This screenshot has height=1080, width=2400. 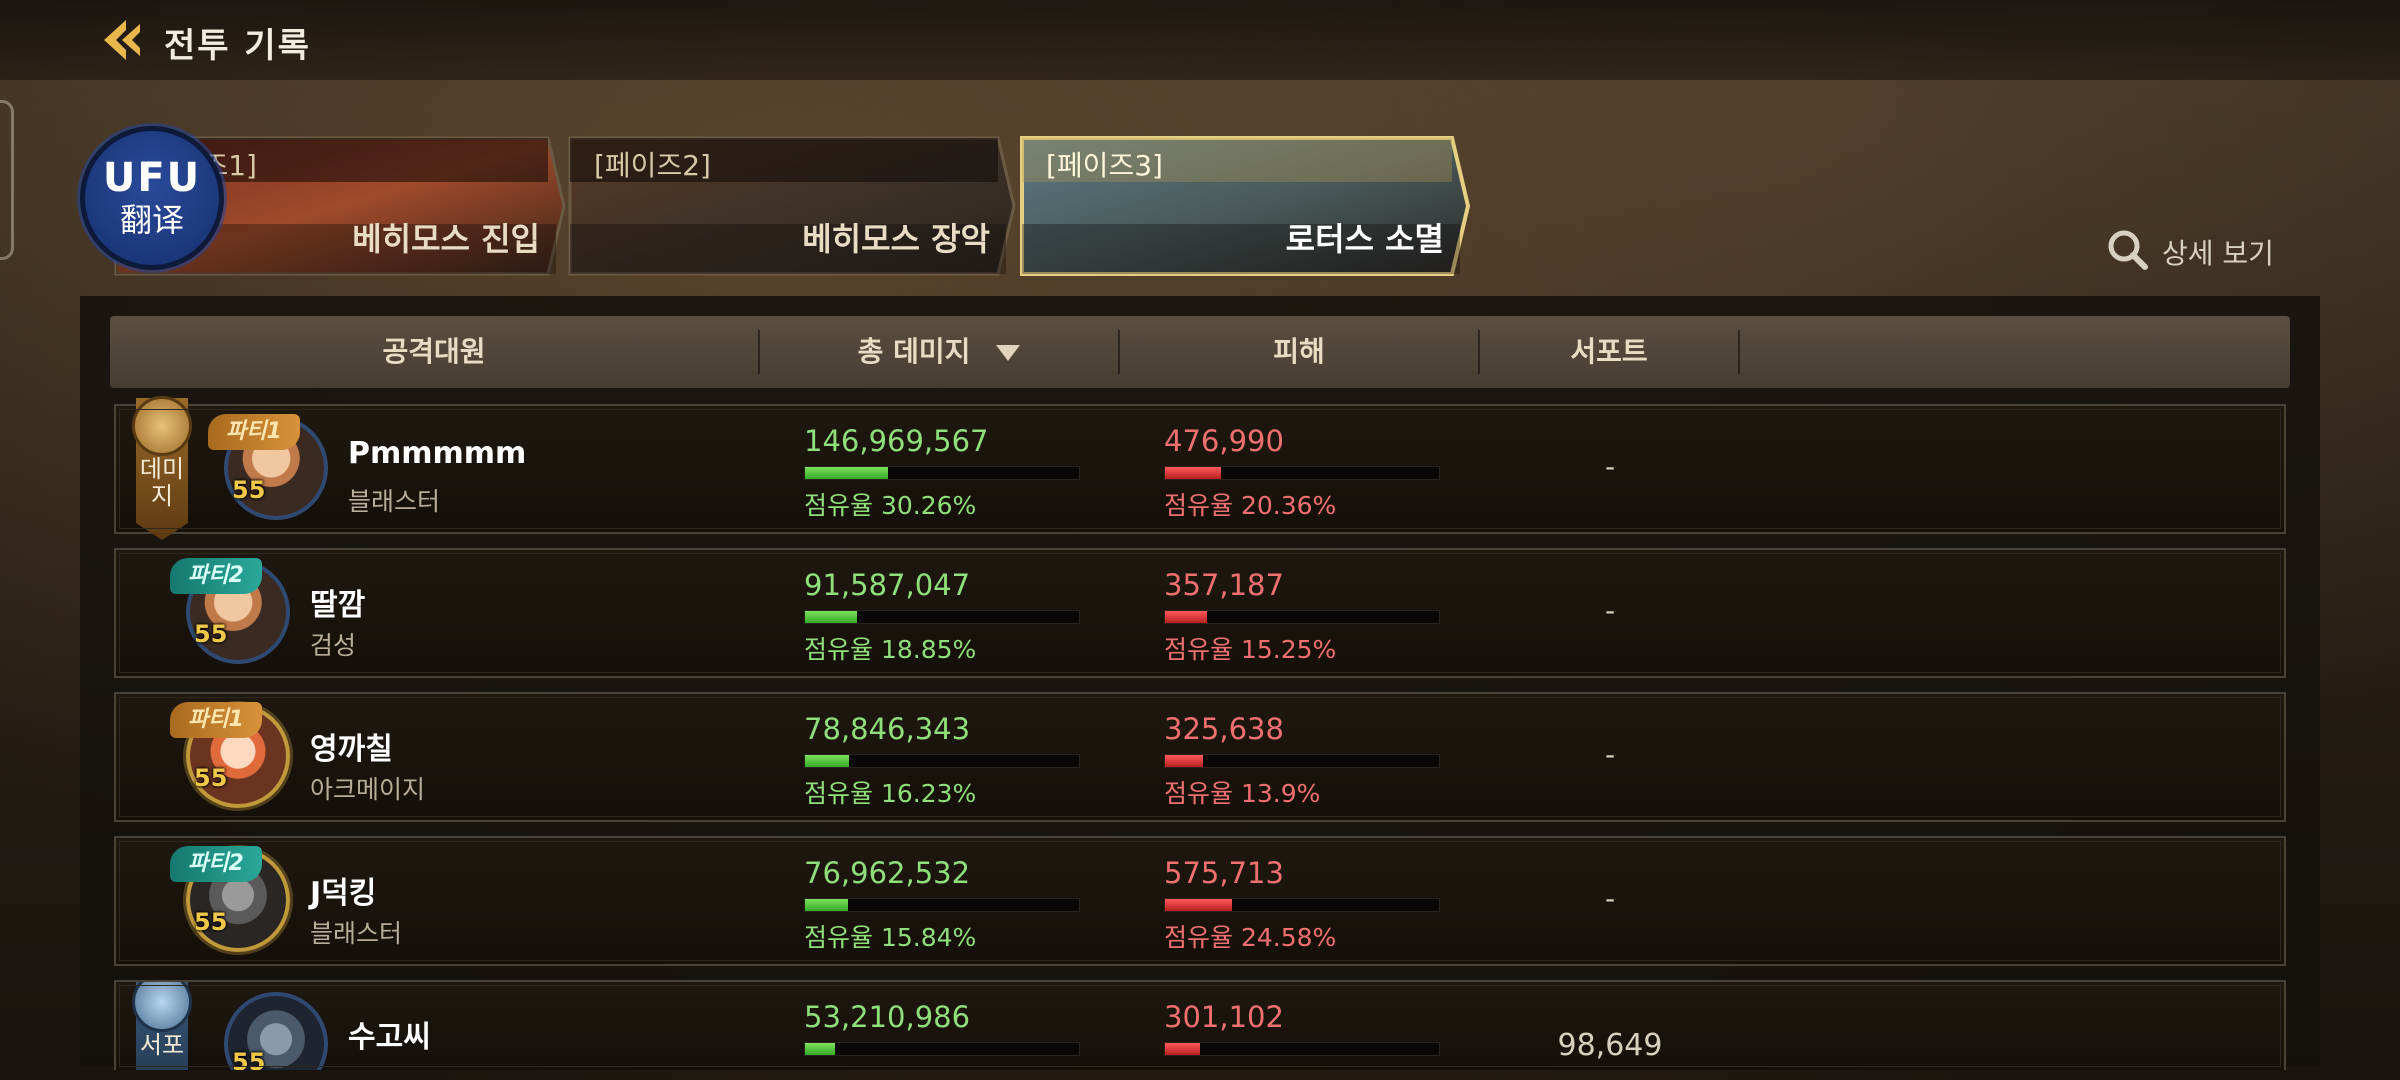 I want to click on detail-view-label: 상세 보기, so click(x=2218, y=253).